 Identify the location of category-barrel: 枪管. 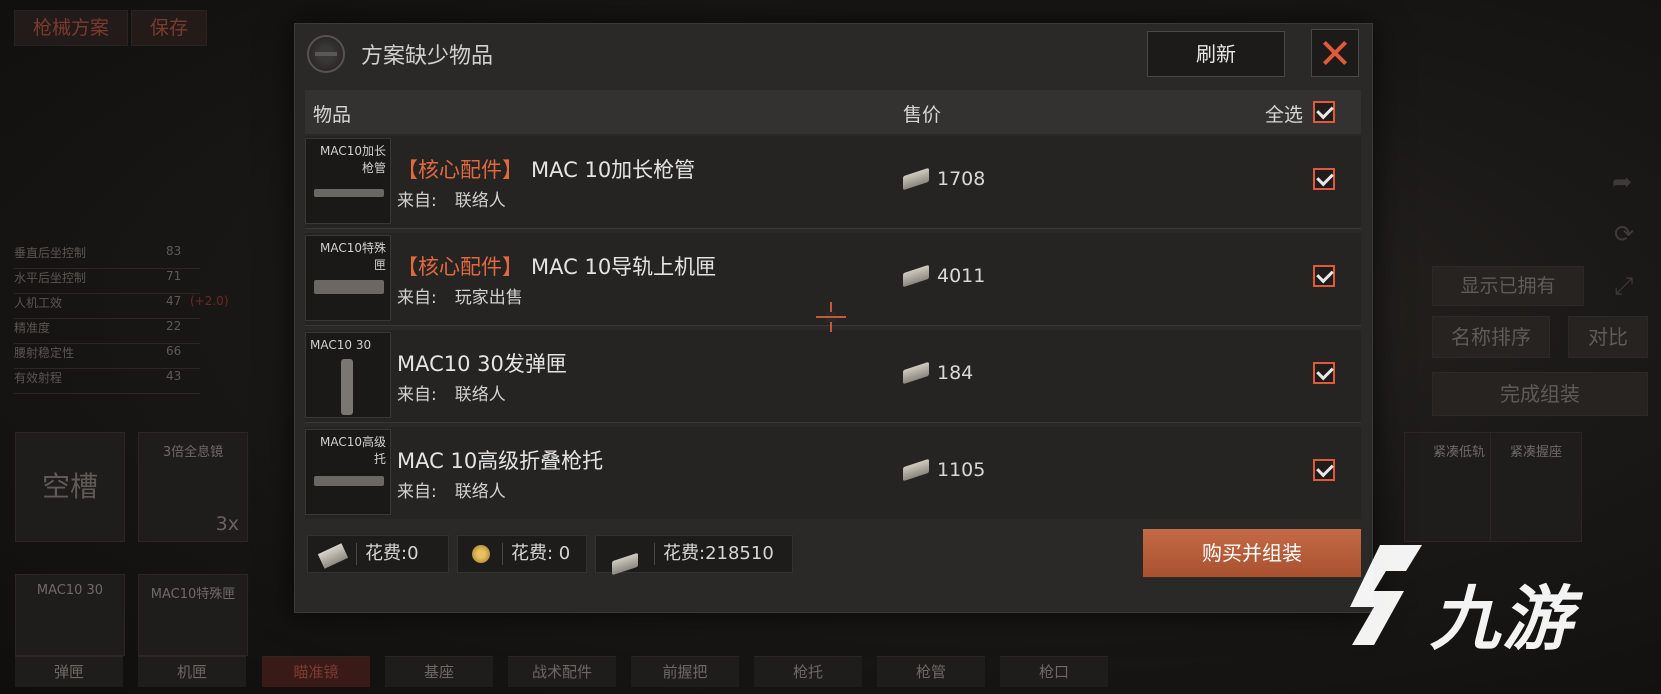
(931, 671).